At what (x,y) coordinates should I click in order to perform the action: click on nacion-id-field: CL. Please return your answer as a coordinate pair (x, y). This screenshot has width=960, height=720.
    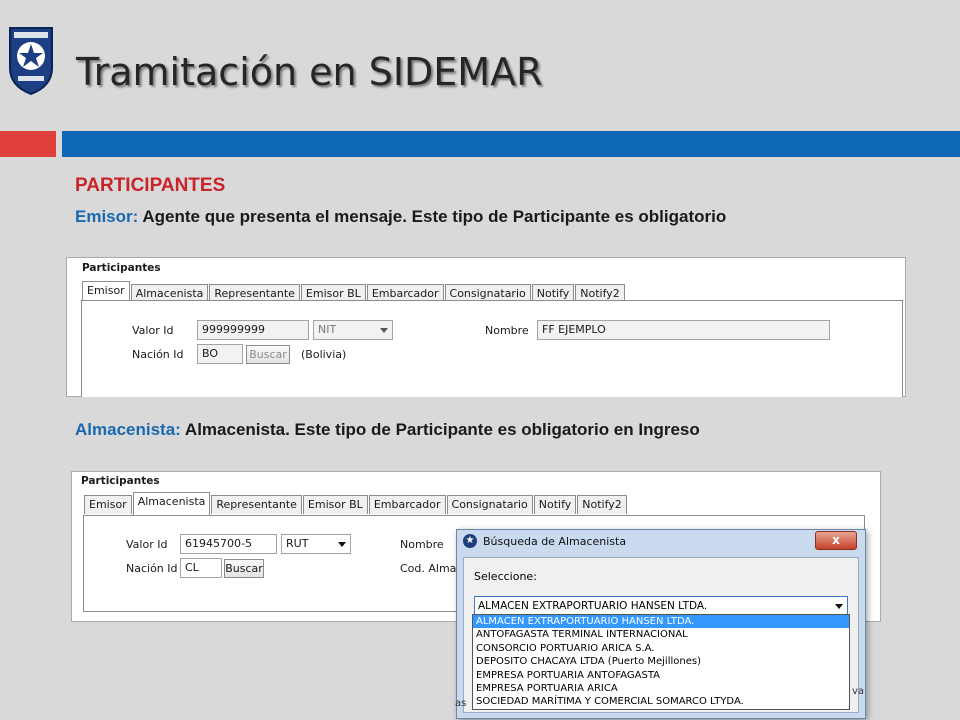
    Looking at the image, I should click on (201, 568).